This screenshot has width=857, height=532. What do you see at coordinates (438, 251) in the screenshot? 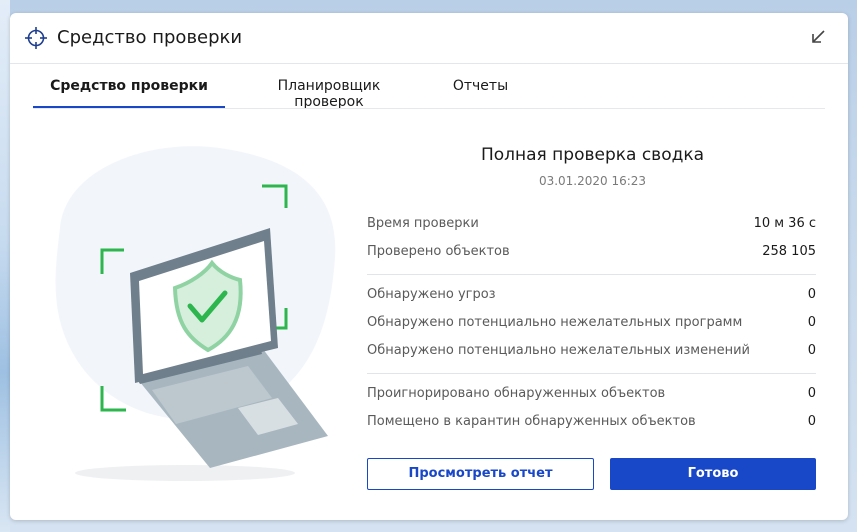
I see `stat-label: Проверено объектов` at bounding box center [438, 251].